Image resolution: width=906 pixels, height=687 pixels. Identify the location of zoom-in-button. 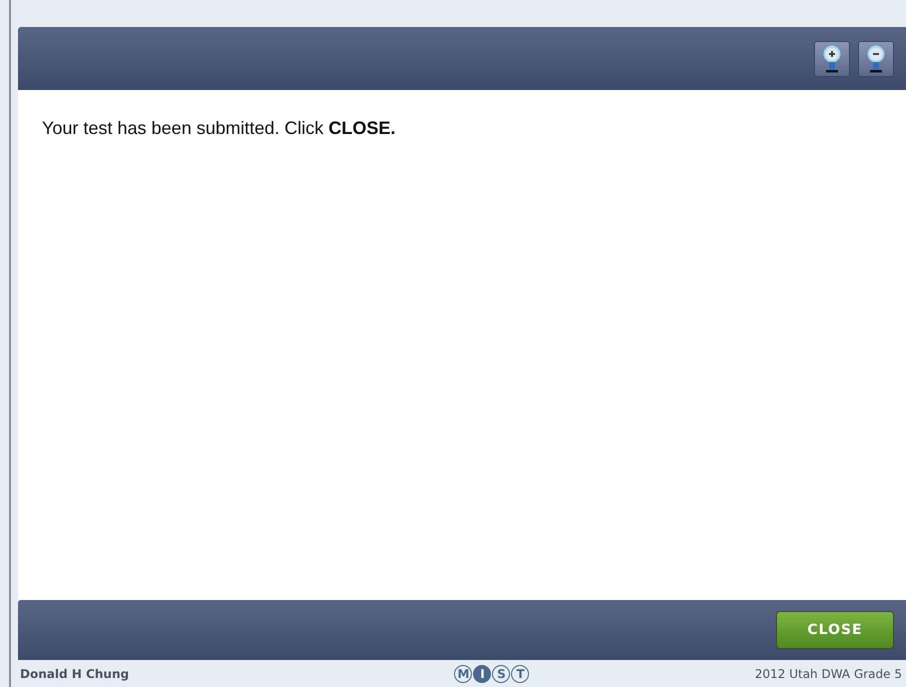
(832, 58).